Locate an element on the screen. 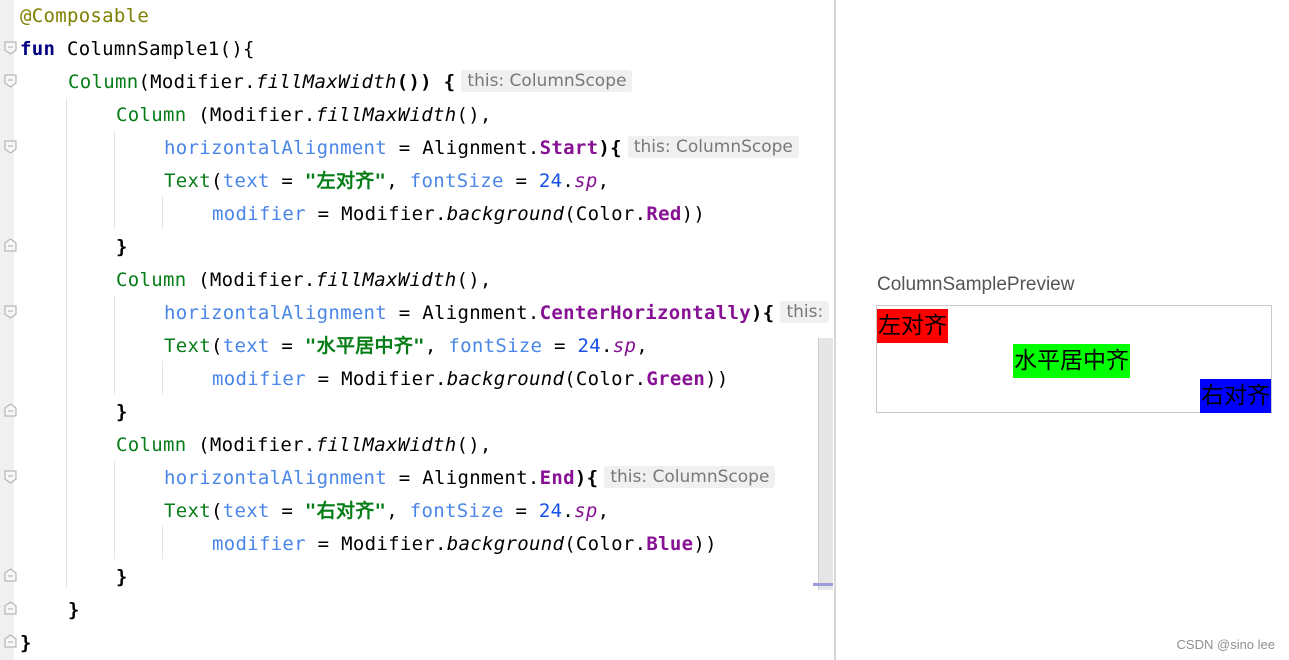  property: Red is located at coordinates (664, 214).